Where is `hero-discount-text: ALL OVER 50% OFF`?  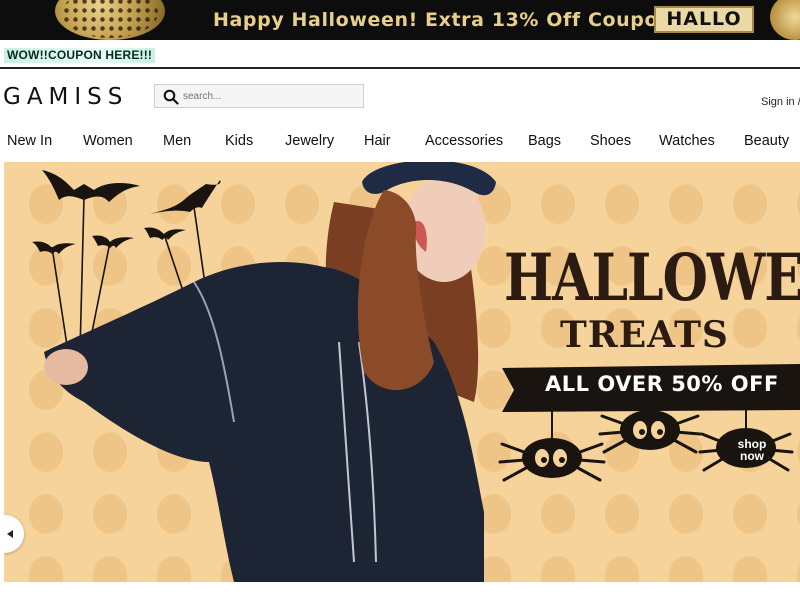
hero-discount-text: ALL OVER 50% OFF is located at coordinates (662, 384).